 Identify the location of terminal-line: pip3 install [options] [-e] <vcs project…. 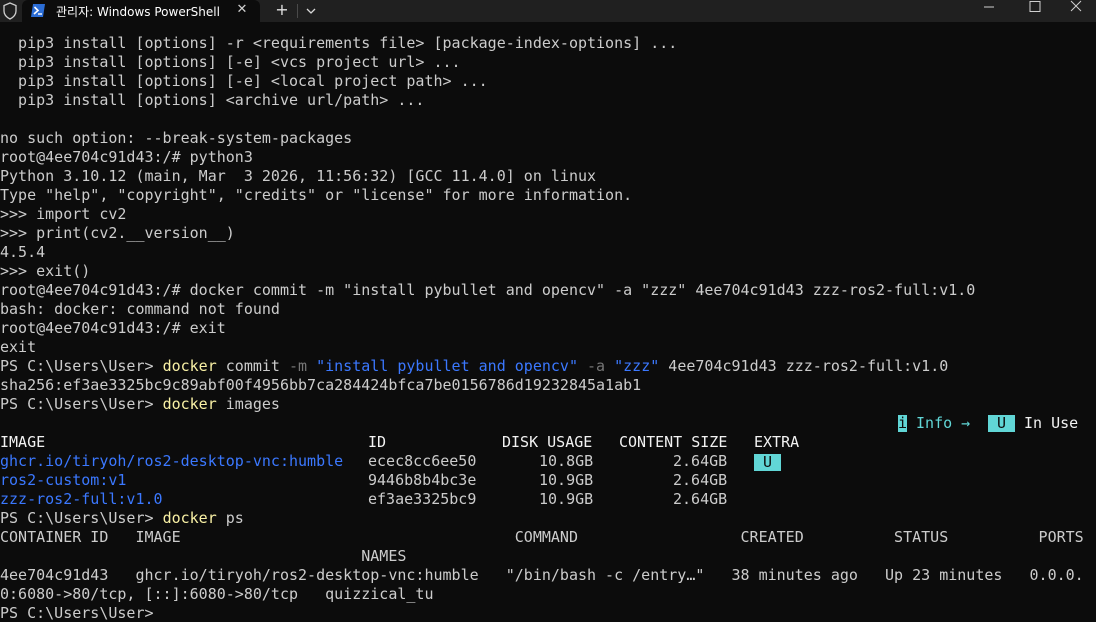
(230, 62).